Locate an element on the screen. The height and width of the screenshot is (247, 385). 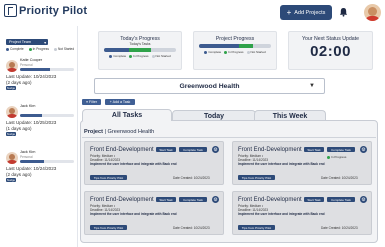
logo-mark-icon is located at coordinates (10, 10).